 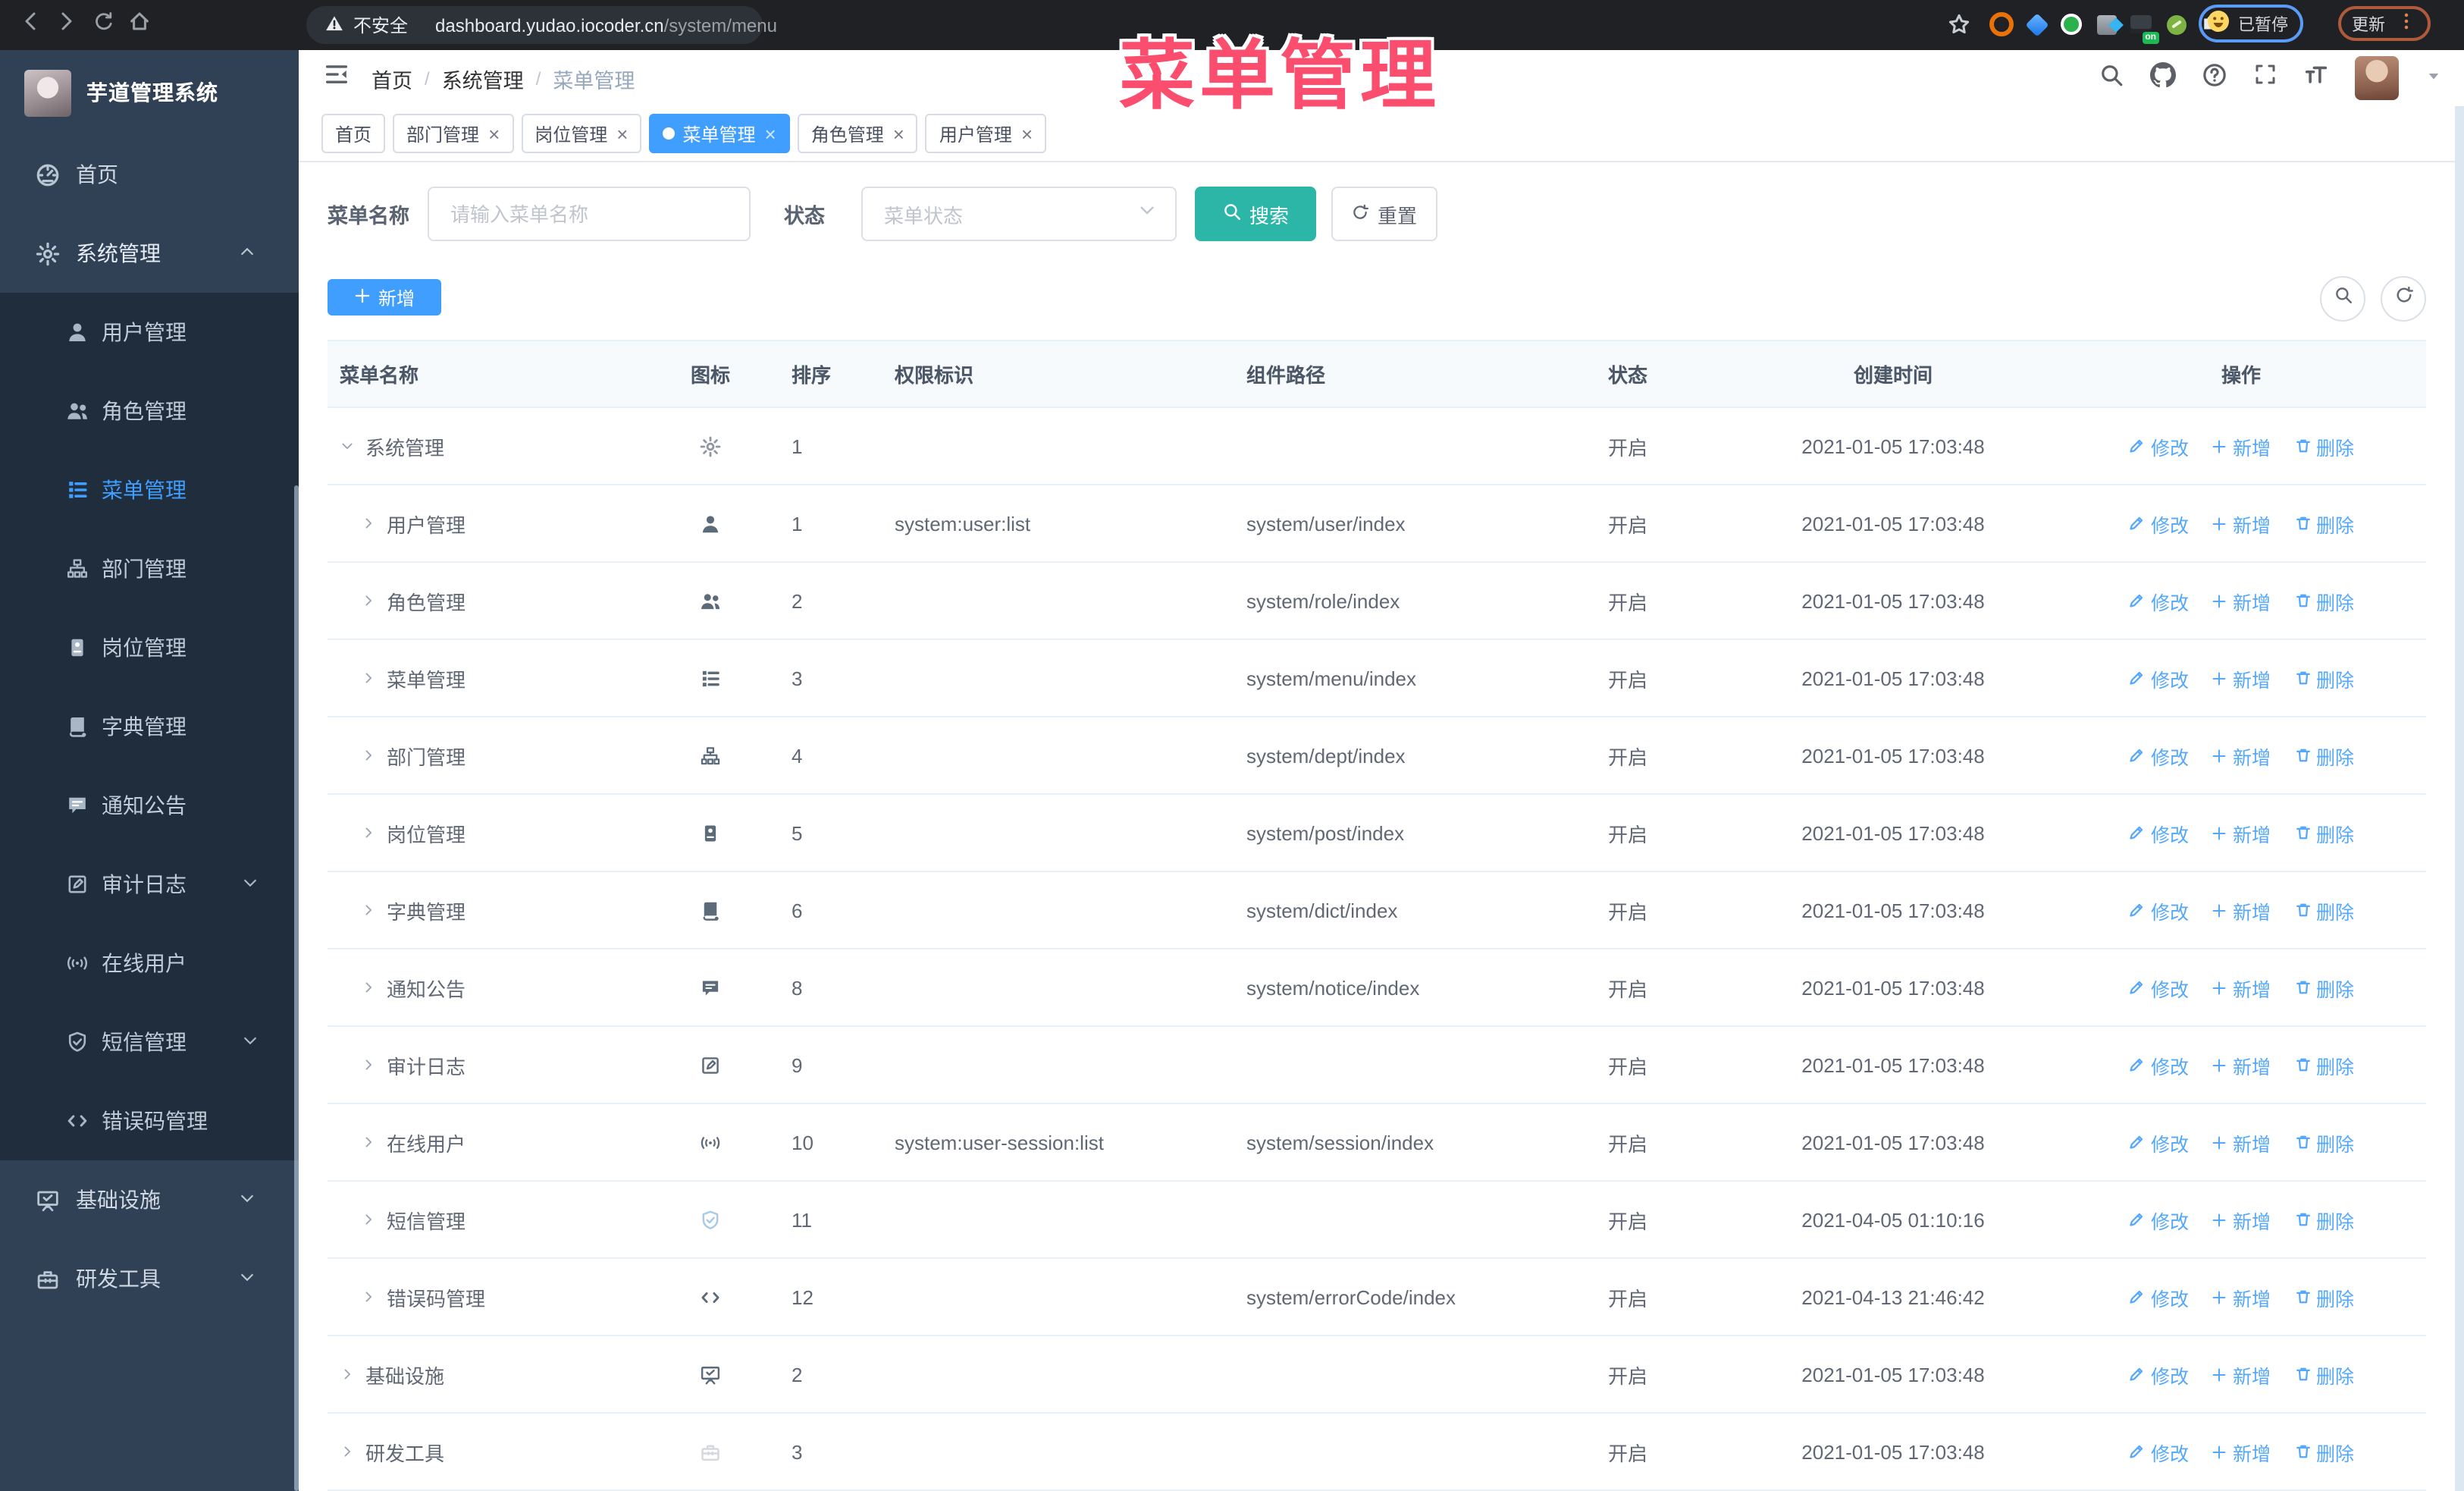 I want to click on app-logo-row: 芋道管理系统, so click(x=150, y=92).